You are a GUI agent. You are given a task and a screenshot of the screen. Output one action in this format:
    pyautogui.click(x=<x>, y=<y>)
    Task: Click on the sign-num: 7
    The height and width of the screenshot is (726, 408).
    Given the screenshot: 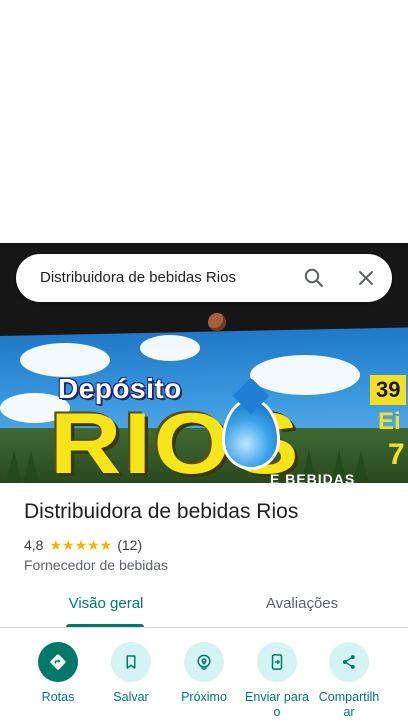 What is the action you would take?
    pyautogui.click(x=396, y=454)
    